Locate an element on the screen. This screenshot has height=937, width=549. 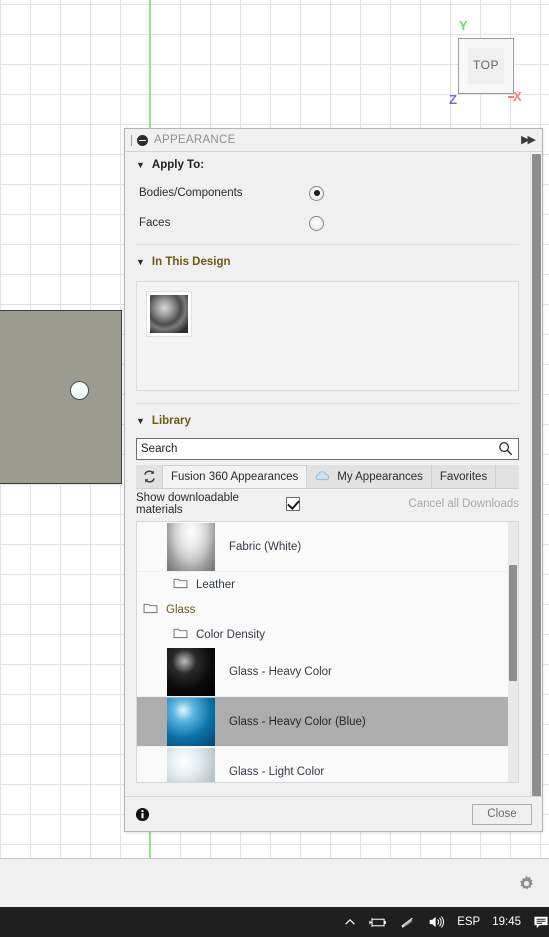
folder-name: Leather is located at coordinates (216, 584).